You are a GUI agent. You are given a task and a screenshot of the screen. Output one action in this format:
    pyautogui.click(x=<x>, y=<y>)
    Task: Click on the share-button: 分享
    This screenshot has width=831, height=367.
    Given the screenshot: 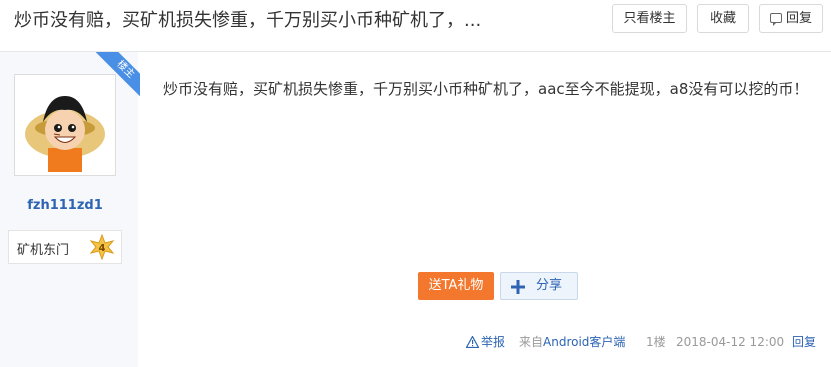 What is the action you would take?
    pyautogui.click(x=539, y=286)
    